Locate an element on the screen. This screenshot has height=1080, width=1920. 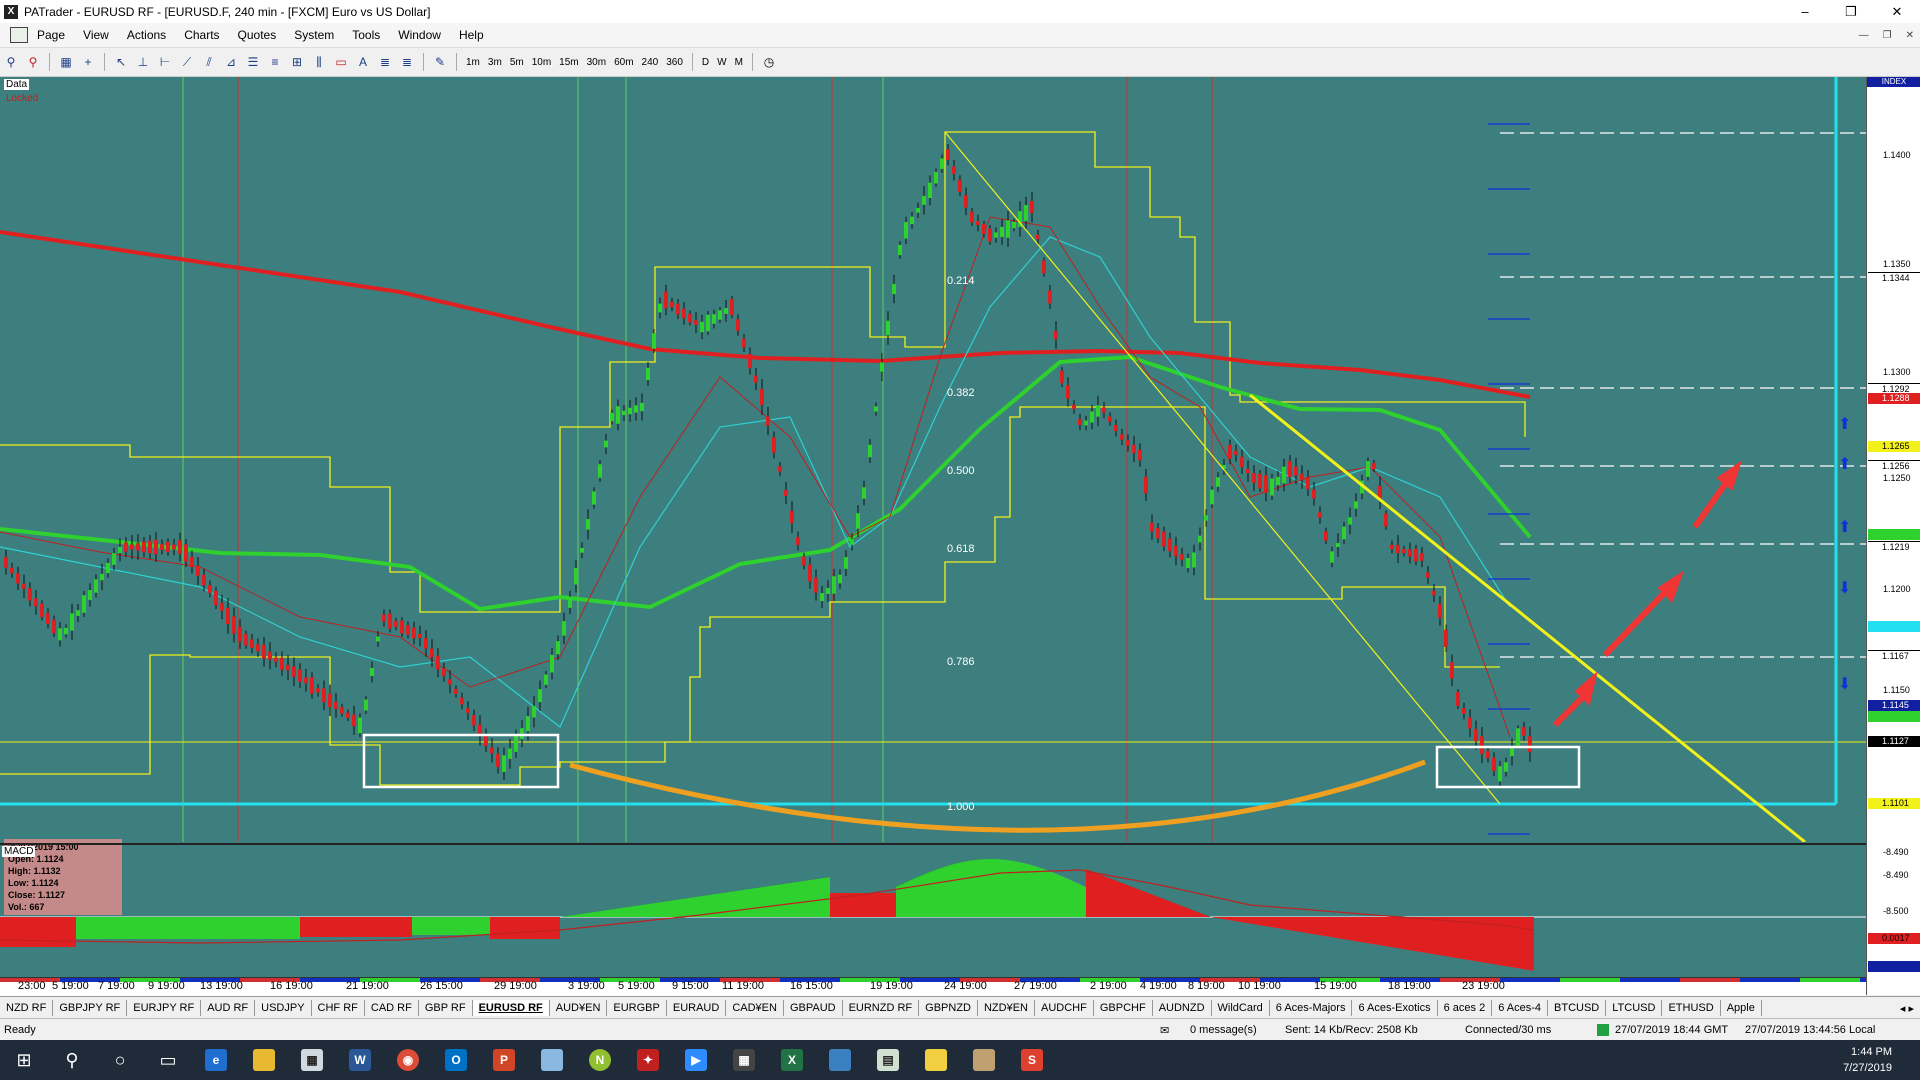
timeframe-3m: 3m is located at coordinates (495, 62).